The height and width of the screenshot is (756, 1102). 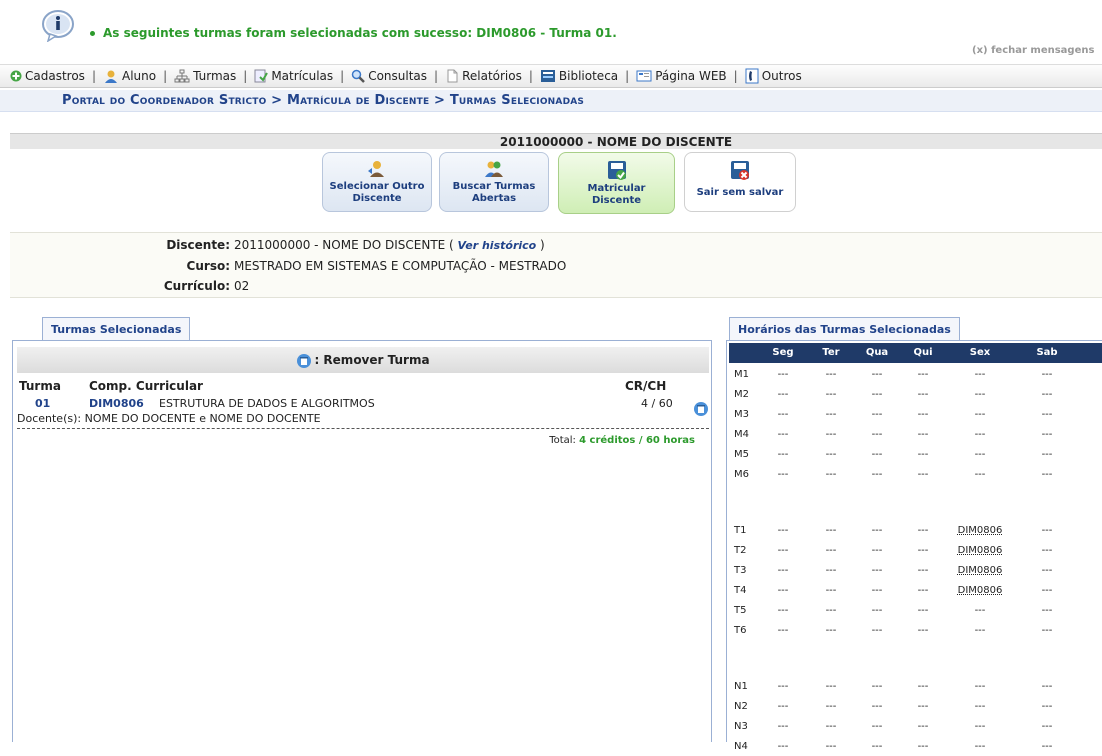 I want to click on save-check-icon, so click(x=616, y=170).